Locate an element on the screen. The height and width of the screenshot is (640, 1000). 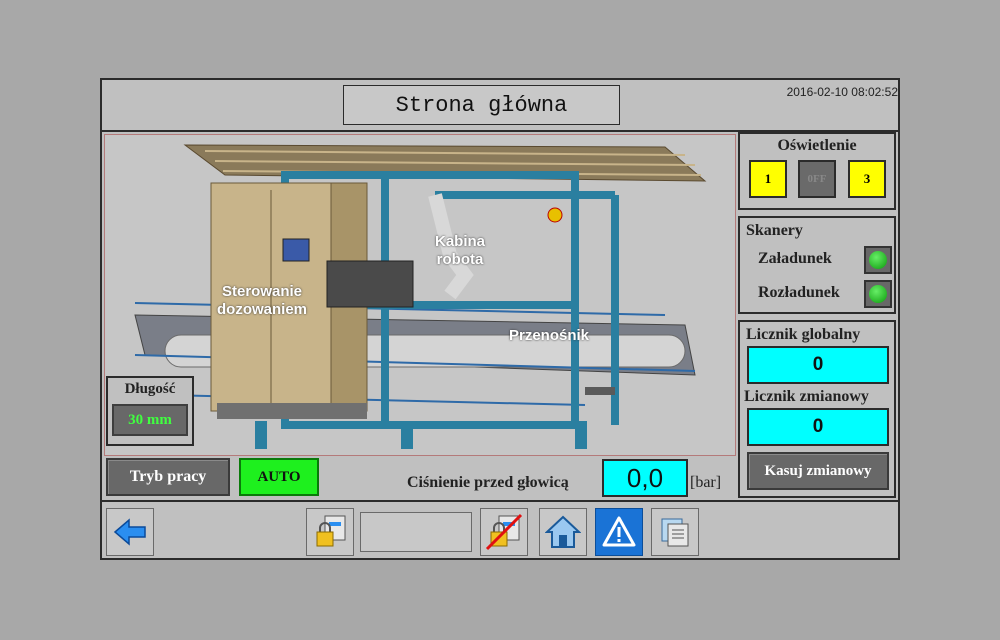
title-bar: Strona główna 2016-02-10 08:02:52 is located at coordinates (500, 106).